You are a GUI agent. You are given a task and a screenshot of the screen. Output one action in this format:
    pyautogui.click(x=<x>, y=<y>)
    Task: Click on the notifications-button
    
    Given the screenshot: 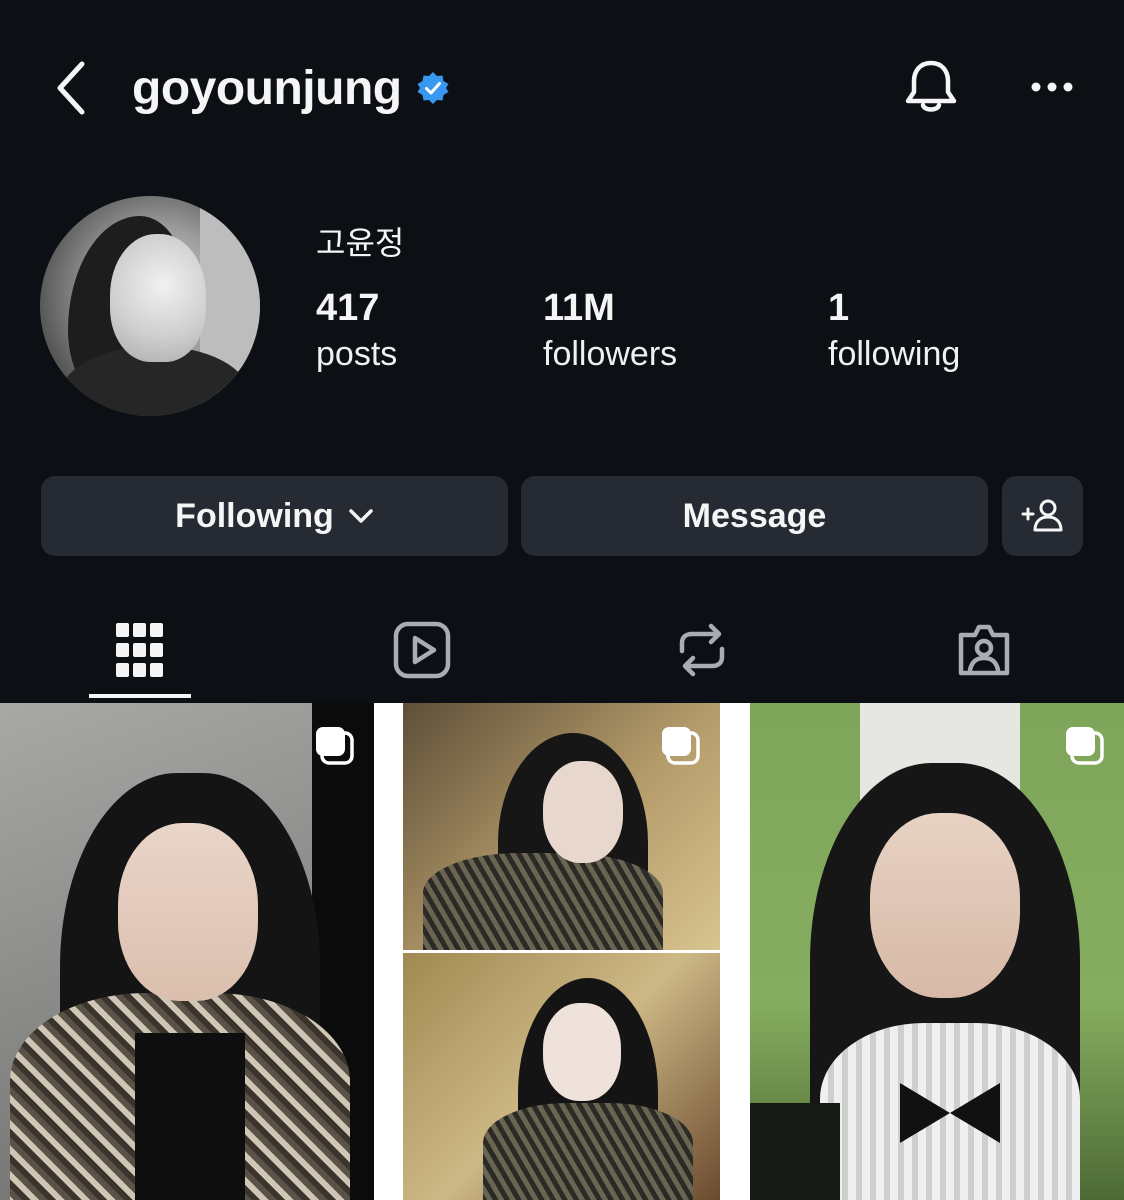 What is the action you would take?
    pyautogui.click(x=931, y=87)
    